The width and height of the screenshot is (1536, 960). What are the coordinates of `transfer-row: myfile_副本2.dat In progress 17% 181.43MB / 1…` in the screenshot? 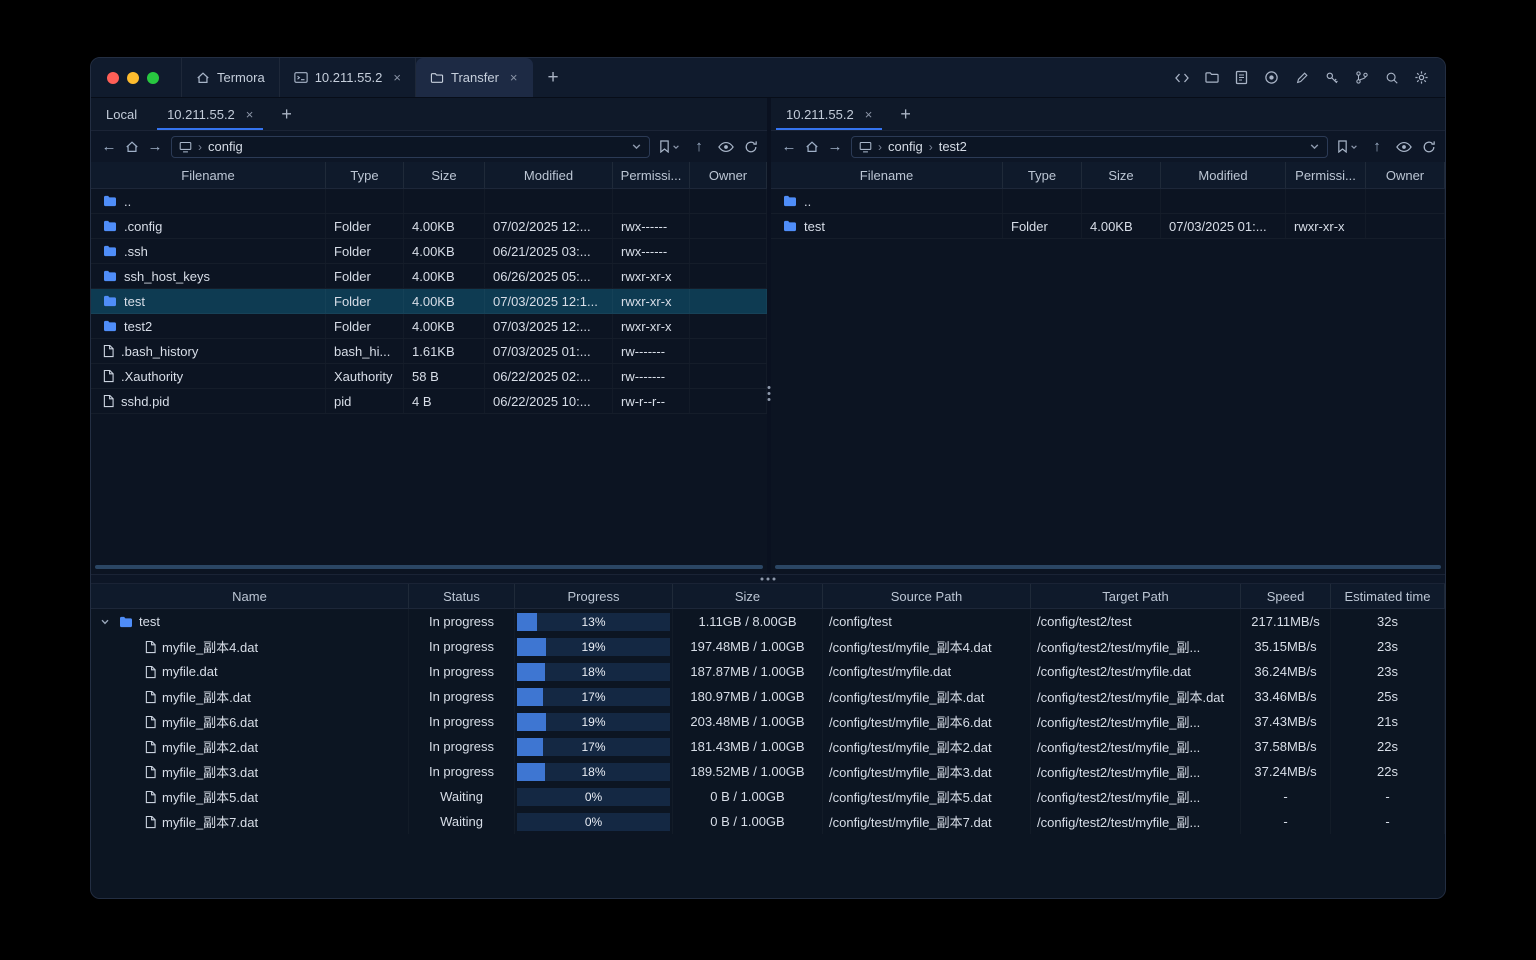 It's located at (768, 746).